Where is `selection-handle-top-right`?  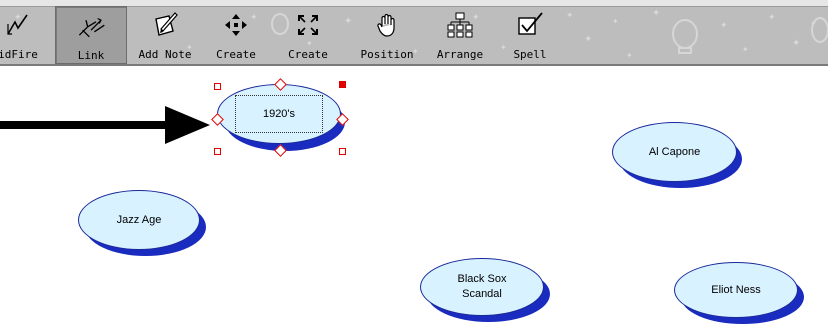 selection-handle-top-right is located at coordinates (342, 84).